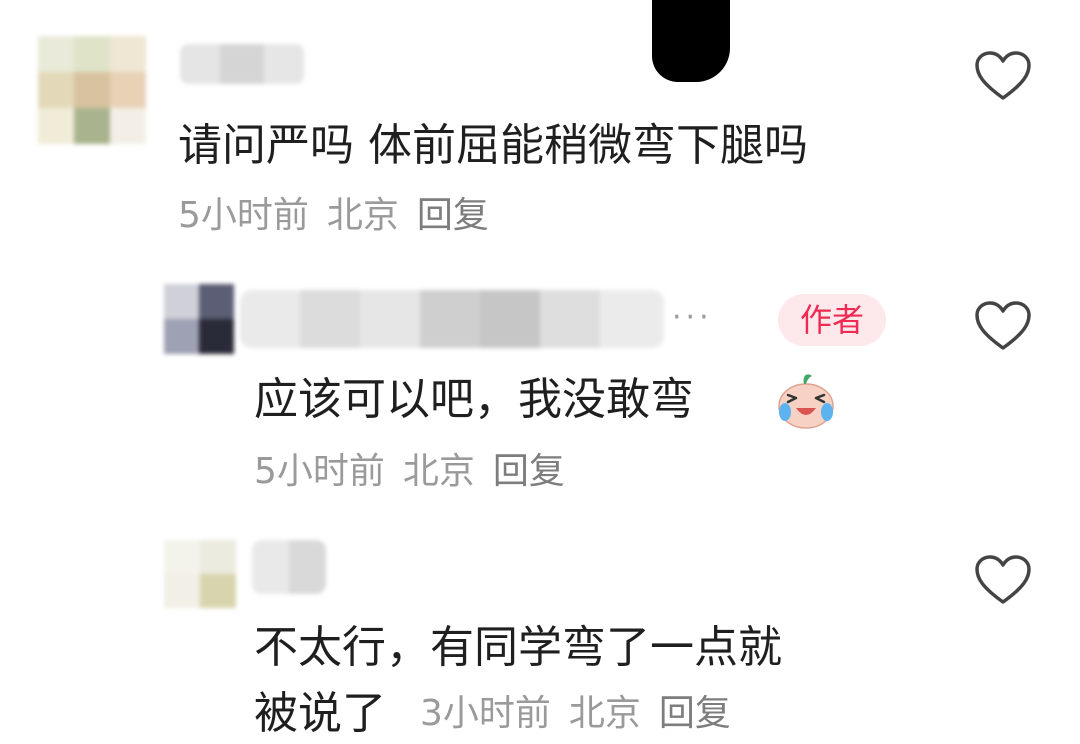  Describe the element at coordinates (320, 713) in the screenshot. I see `comment-text-line-2: 被说了` at that location.